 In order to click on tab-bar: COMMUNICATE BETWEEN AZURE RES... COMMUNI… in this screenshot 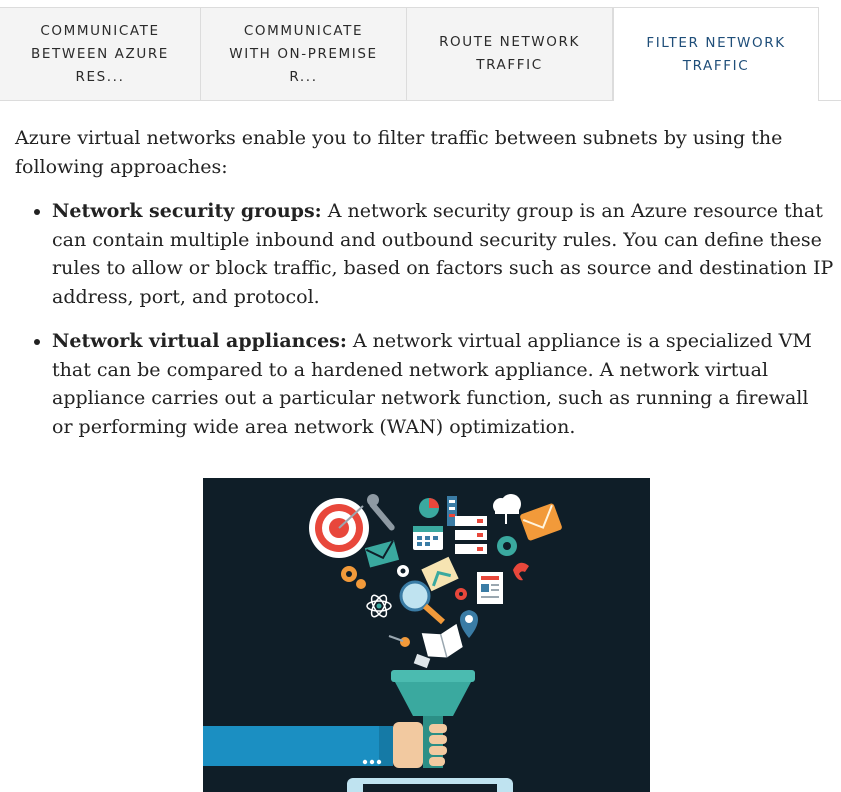, I will do `click(420, 54)`.